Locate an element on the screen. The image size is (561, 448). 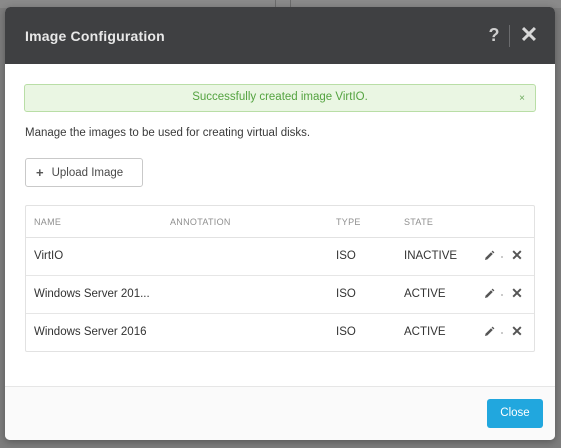
close-icon: ✕ is located at coordinates (529, 35).